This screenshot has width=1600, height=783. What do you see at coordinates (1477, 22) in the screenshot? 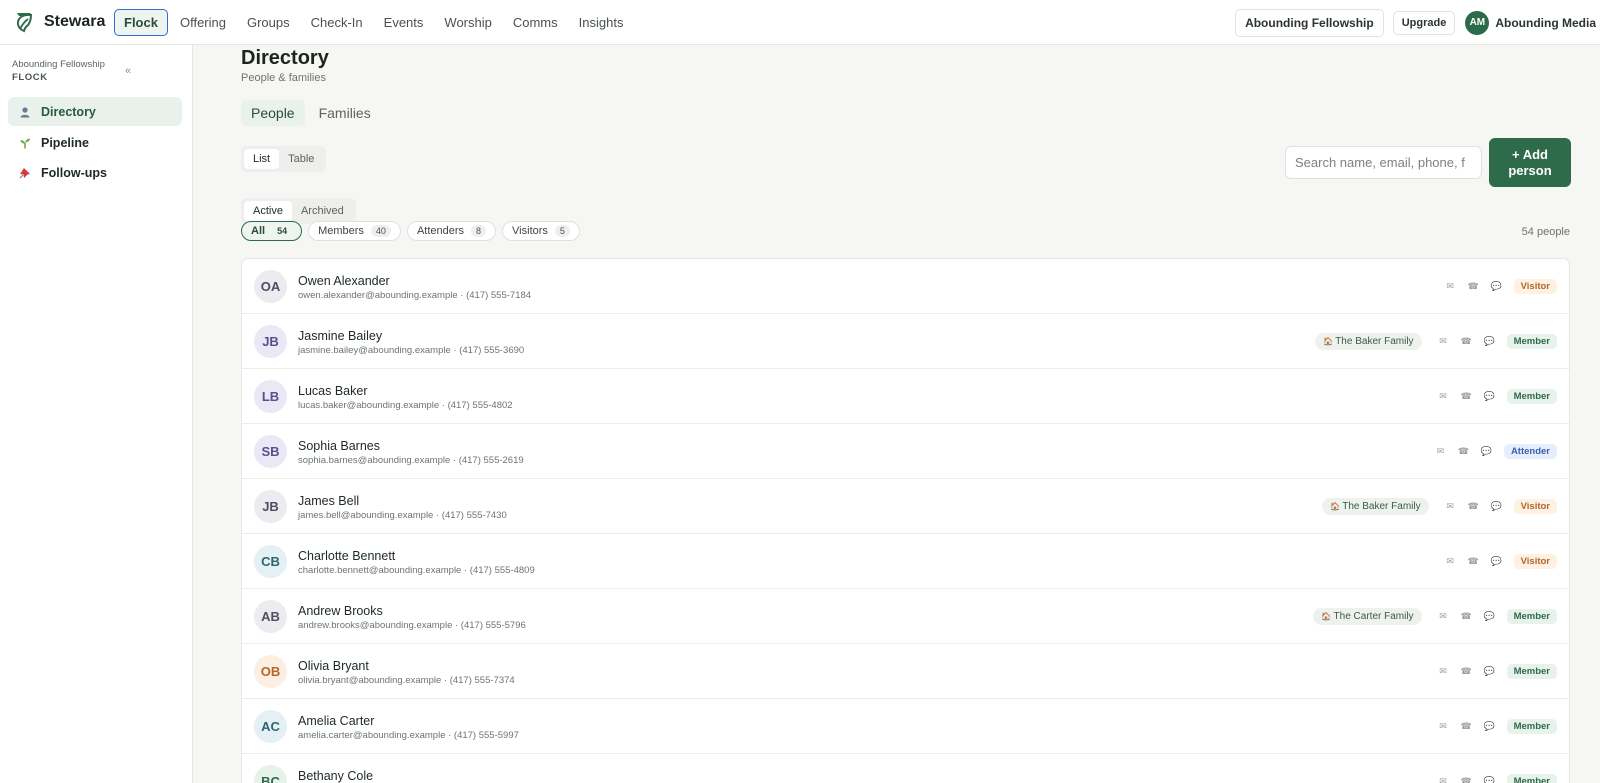
I see `user-avatar: AM` at bounding box center [1477, 22].